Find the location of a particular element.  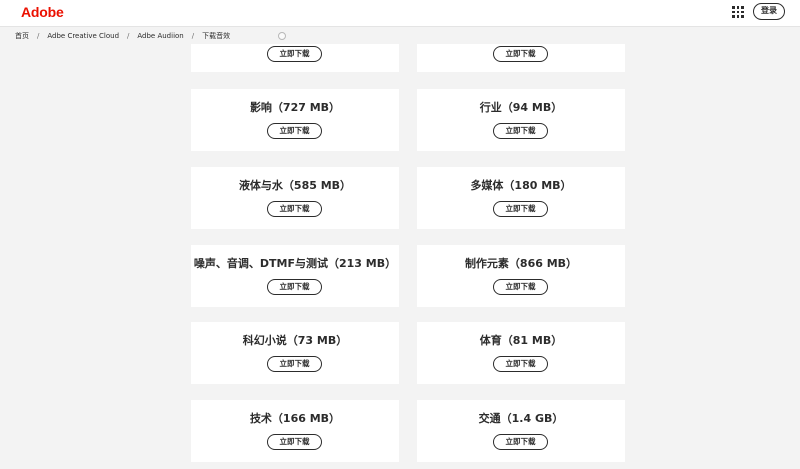

sound-pack-title: 体育（81 MB） is located at coordinates (521, 340).